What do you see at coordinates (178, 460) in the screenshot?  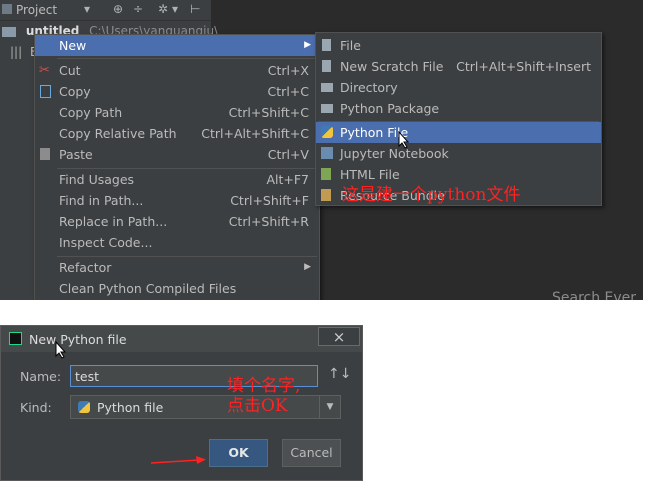 I see `red-arrow-icon` at bounding box center [178, 460].